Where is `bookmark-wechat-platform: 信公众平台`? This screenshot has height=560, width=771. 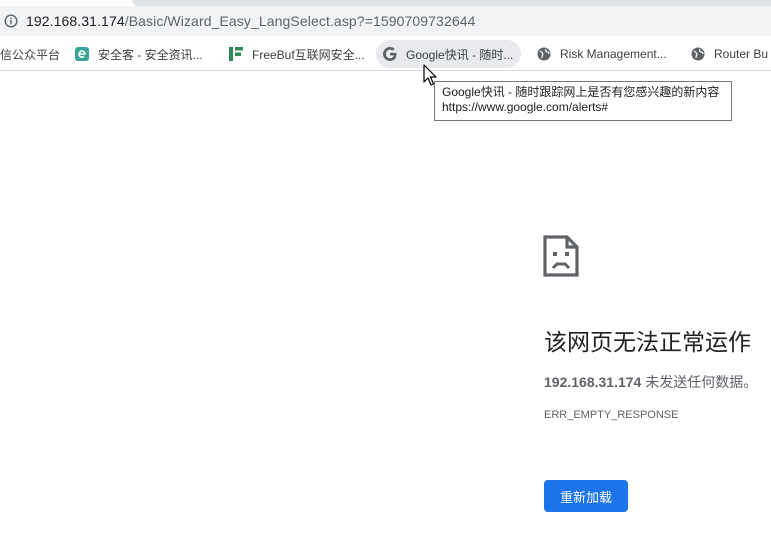 bookmark-wechat-platform: 信公众平台 is located at coordinates (30, 54).